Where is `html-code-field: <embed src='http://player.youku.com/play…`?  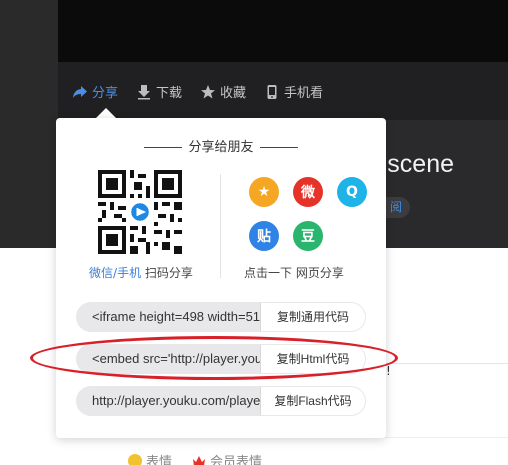
html-code-field: <embed src='http://player.youku.com/play… is located at coordinates (168, 359).